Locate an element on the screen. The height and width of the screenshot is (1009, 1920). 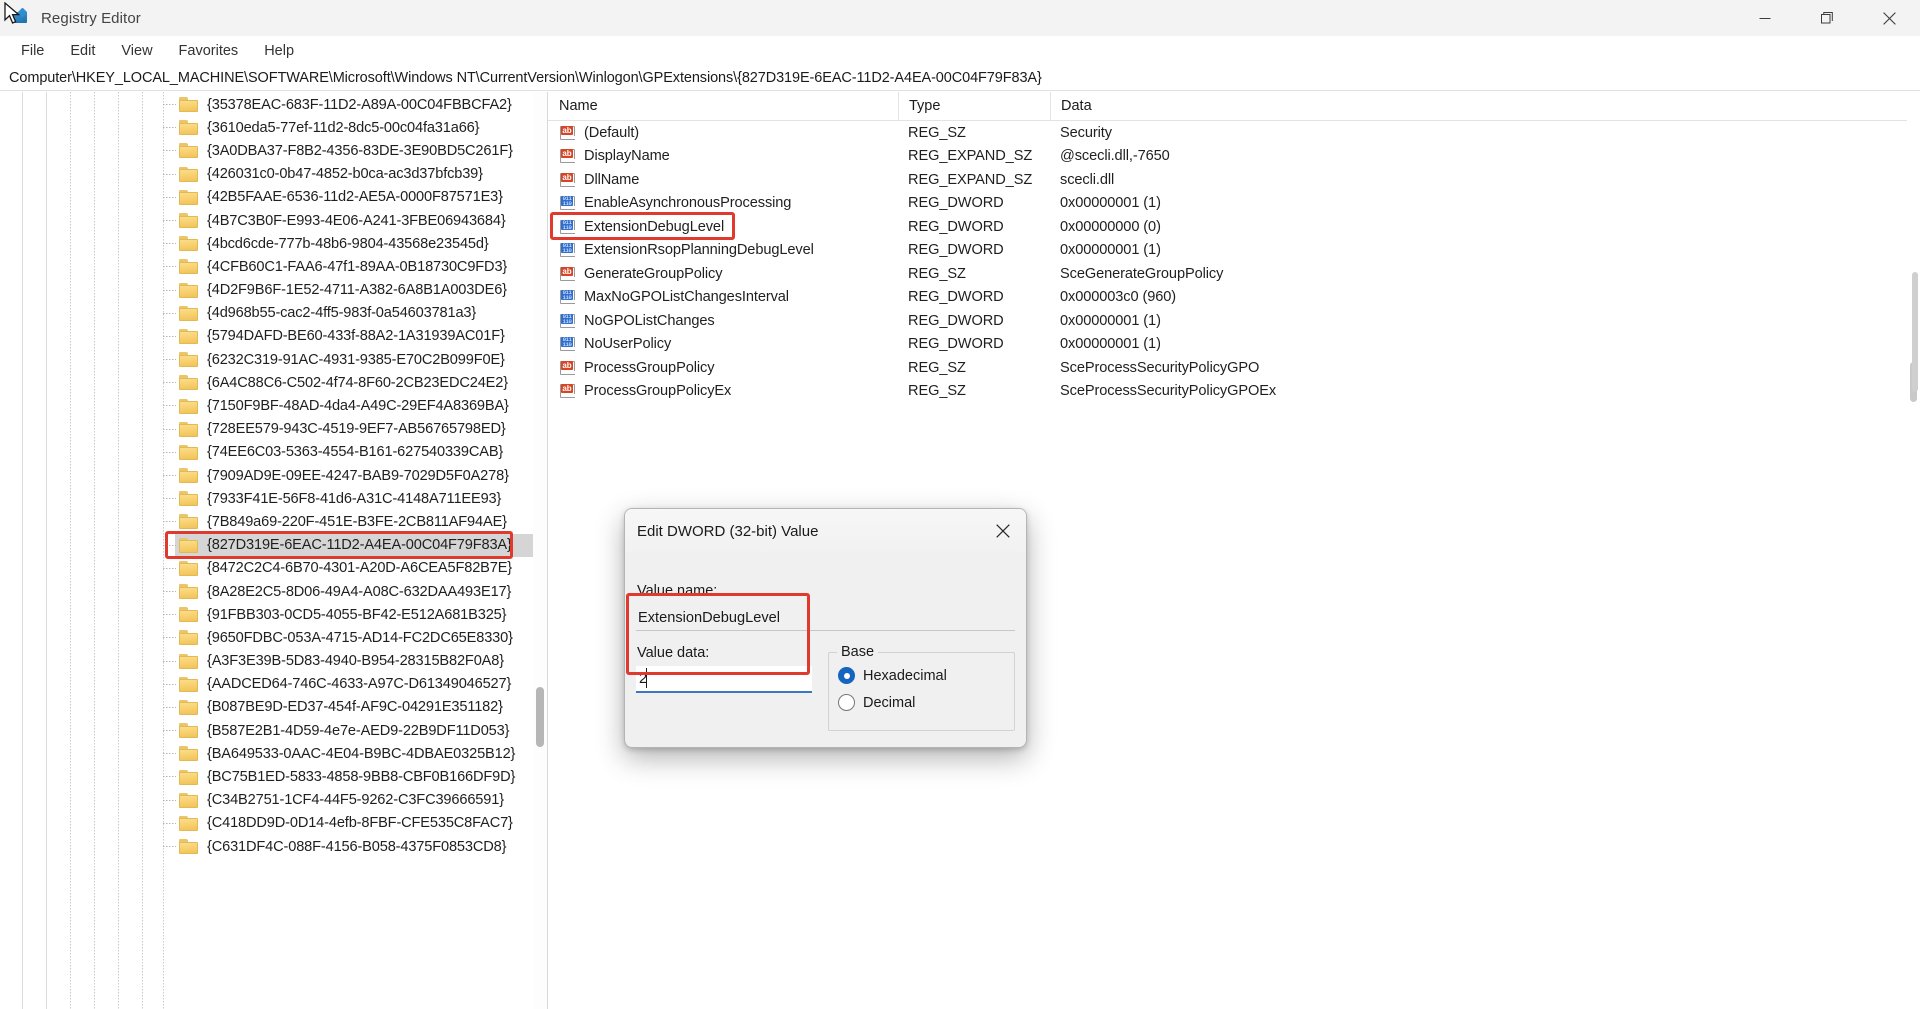
tree-item: {AADCED64-746C-4633-A97C-D61349046527} is located at coordinates (273, 684).